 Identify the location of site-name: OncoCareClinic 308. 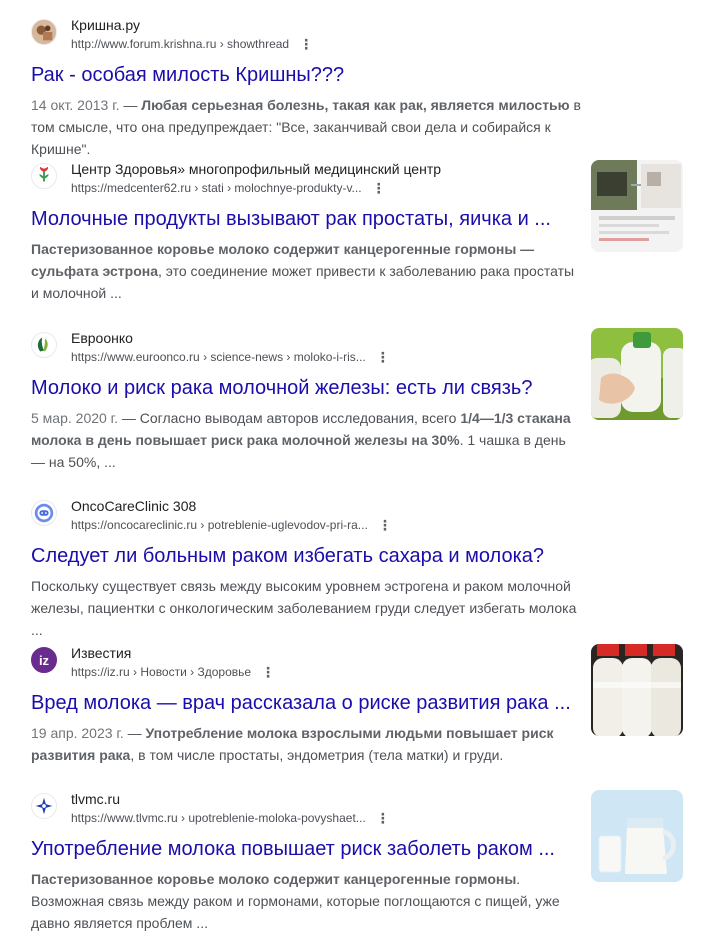
(134, 506).